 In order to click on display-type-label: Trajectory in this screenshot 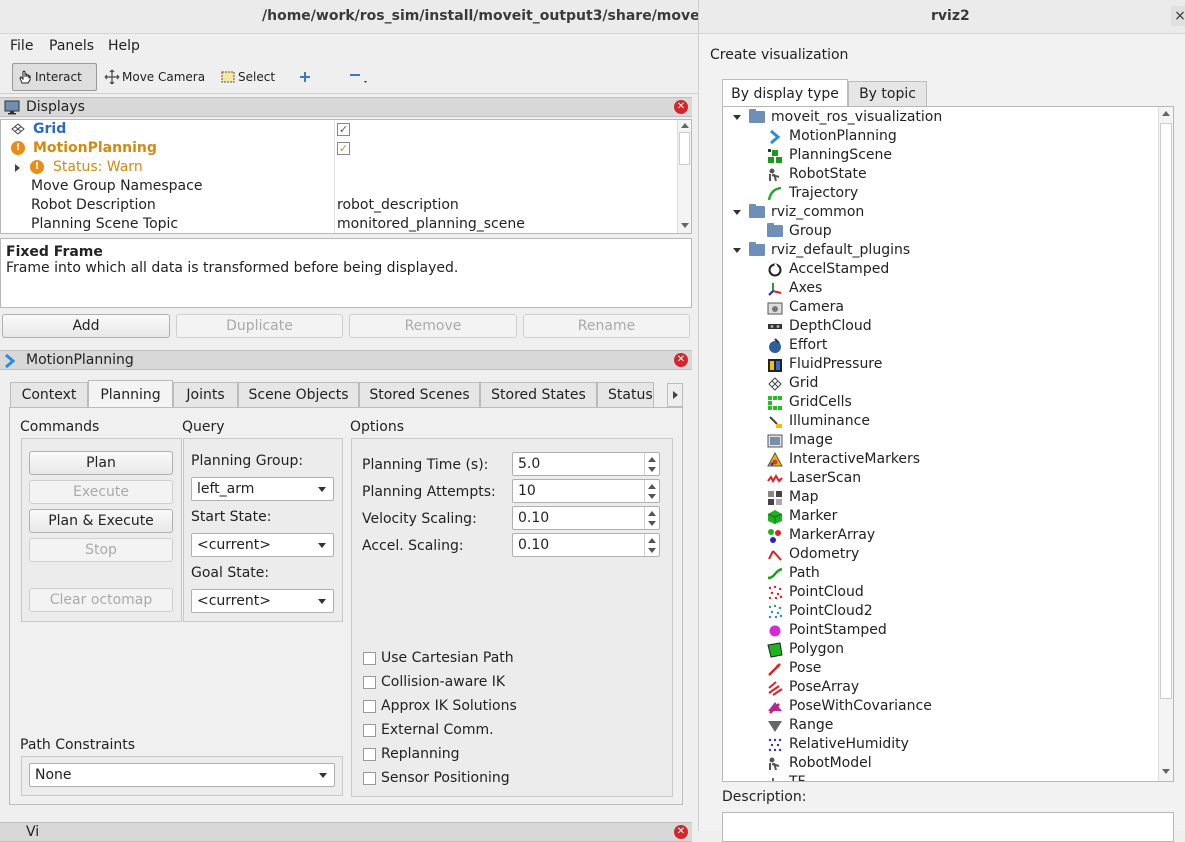, I will do `click(824, 193)`.